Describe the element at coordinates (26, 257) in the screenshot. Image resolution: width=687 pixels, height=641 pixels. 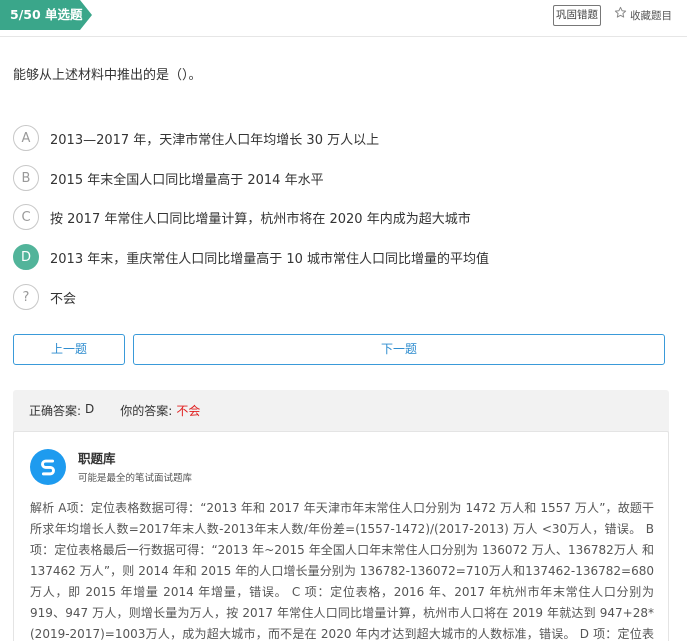
I see `option-letter: D` at that location.